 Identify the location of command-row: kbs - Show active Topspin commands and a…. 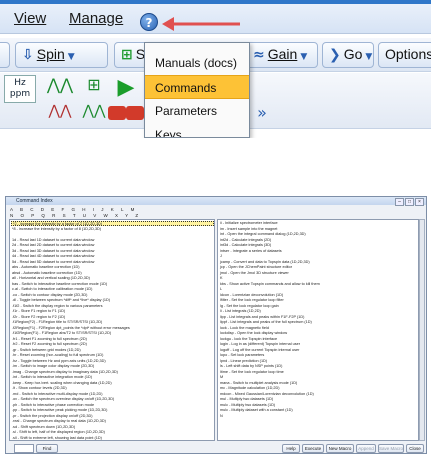
(318, 284).